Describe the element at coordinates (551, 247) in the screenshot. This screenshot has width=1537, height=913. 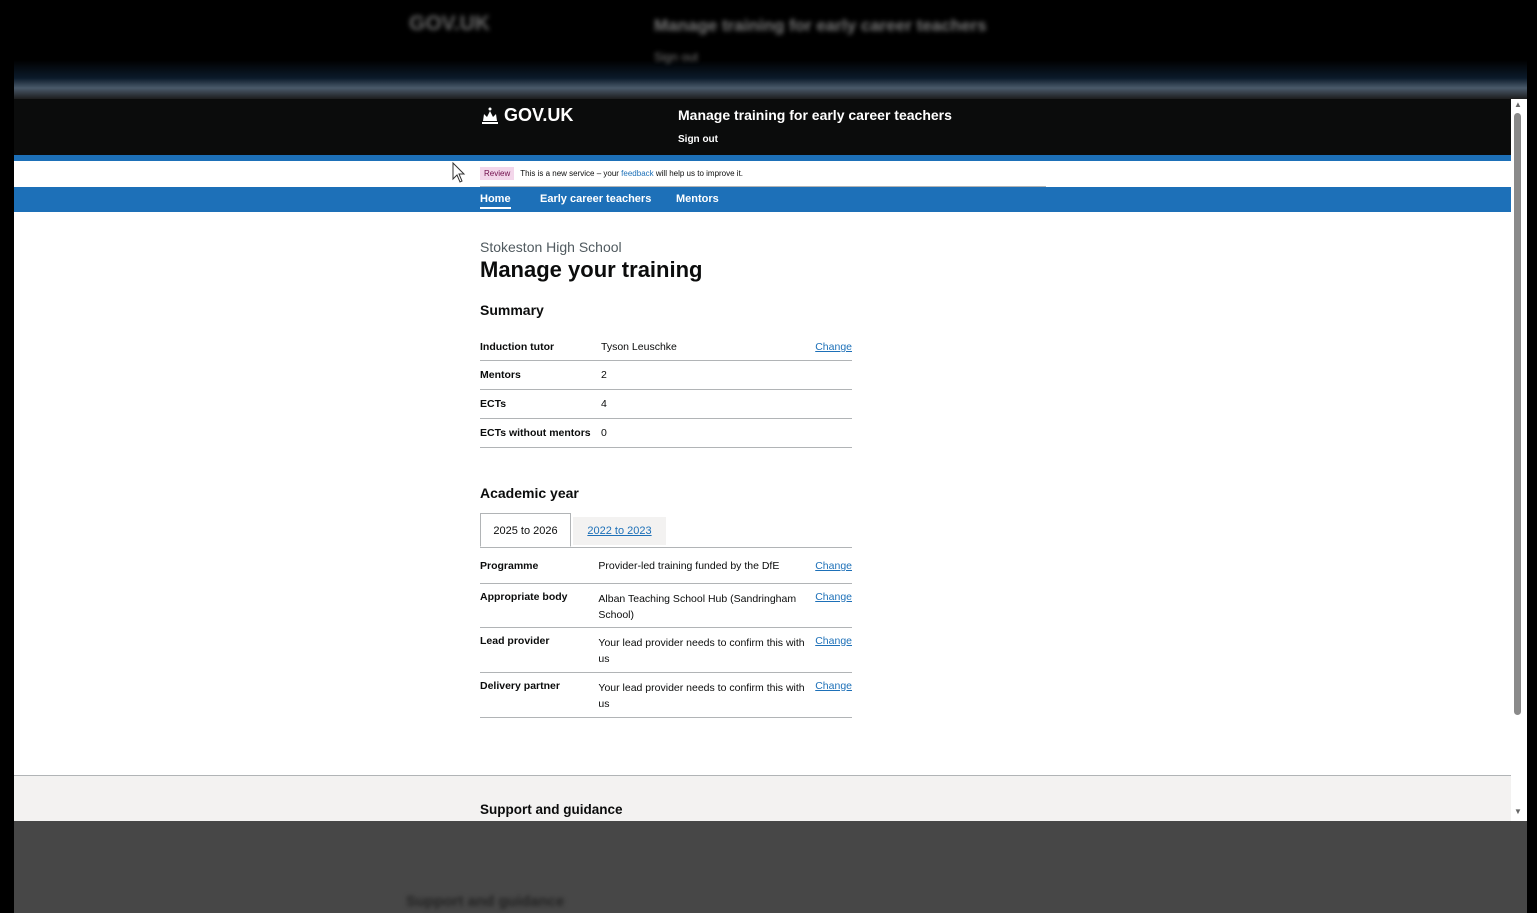
I see `school-caption: Stokeston High School` at that location.